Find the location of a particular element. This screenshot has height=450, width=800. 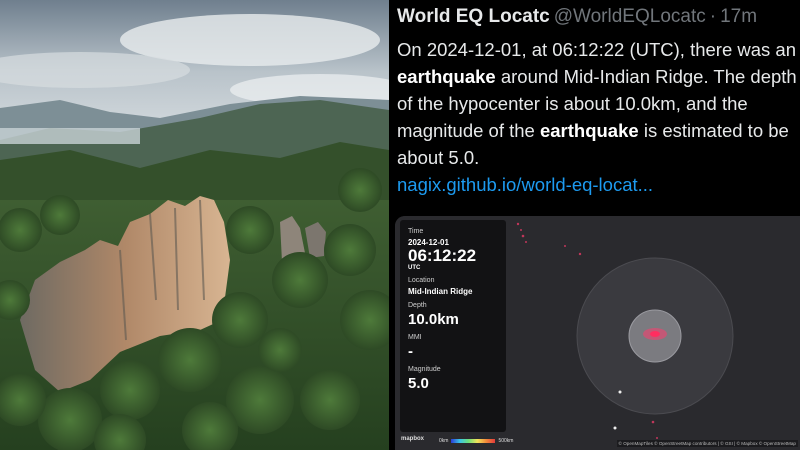

quake-timezone: UTC is located at coordinates (414, 268).